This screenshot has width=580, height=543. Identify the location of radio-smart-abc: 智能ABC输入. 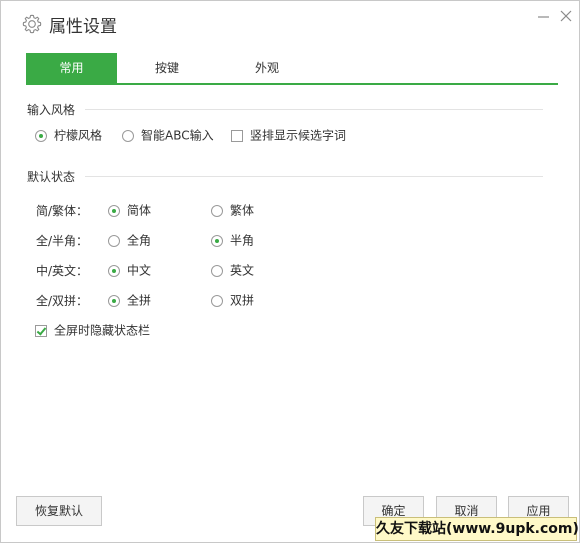
(168, 135).